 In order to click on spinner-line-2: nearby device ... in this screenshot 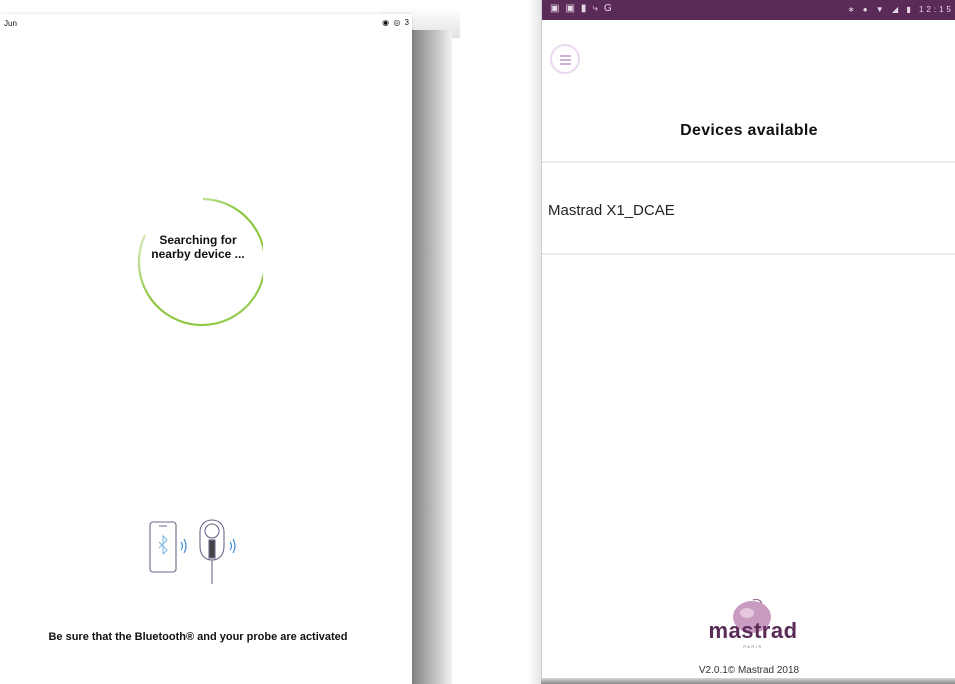, I will do `click(198, 254)`.